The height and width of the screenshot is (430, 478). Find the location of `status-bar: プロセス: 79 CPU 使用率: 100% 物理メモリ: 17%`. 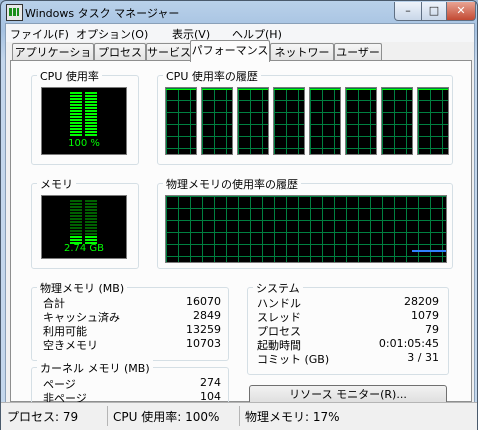

status-bar: プロセス: 79 CPU 使用率: 100% 物理メモリ: 17% is located at coordinates (239, 416).